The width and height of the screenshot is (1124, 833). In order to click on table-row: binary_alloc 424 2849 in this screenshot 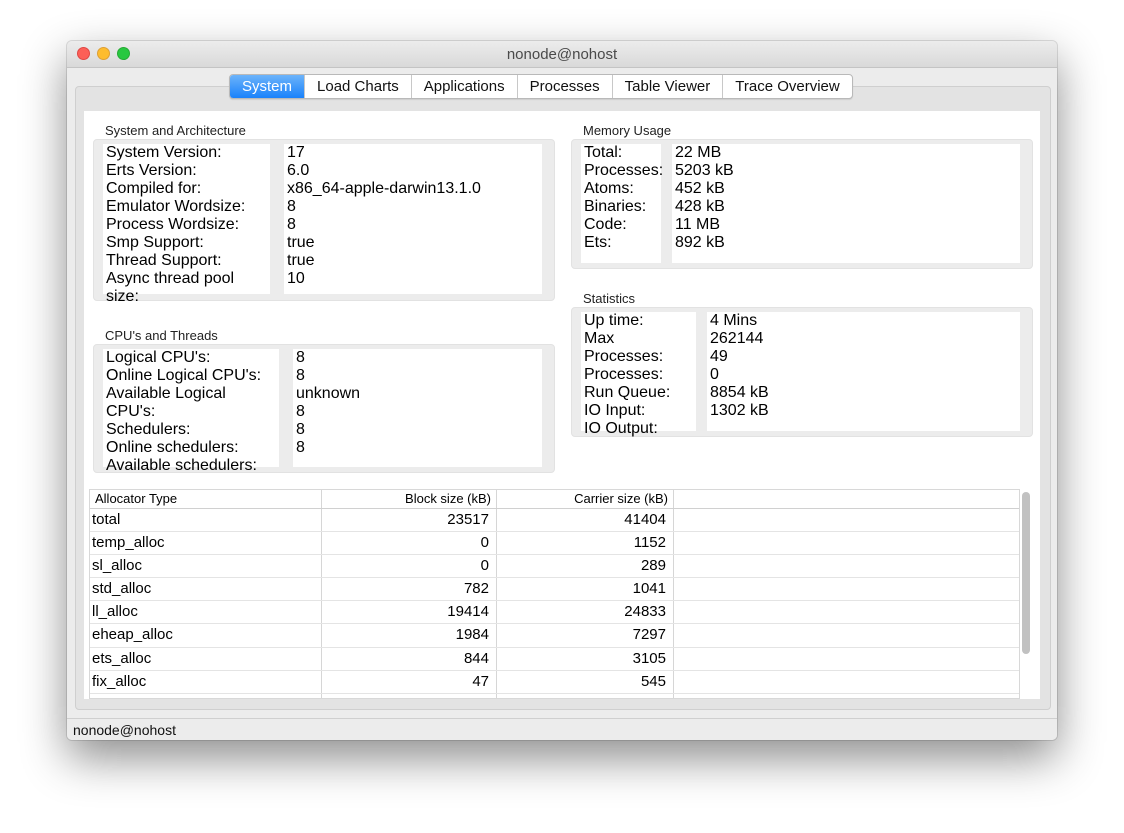, I will do `click(554, 695)`.